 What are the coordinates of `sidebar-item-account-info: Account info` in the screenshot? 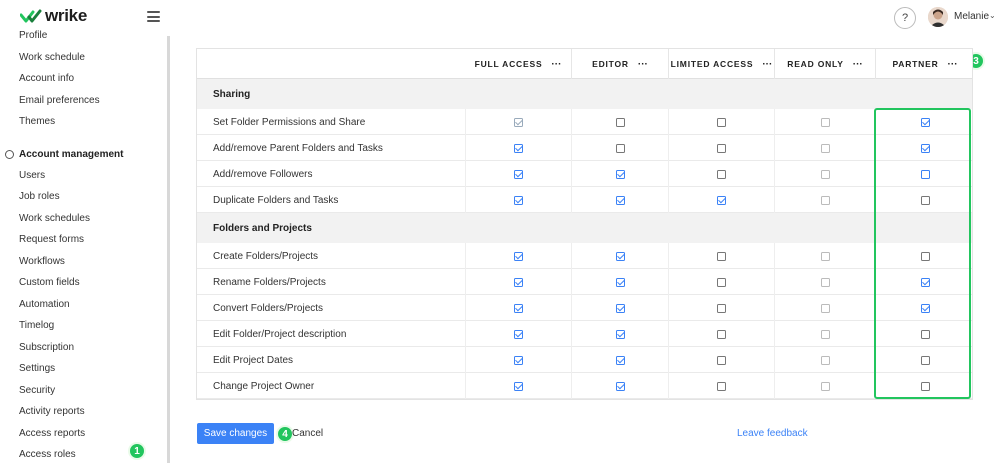 It's located at (46, 78).